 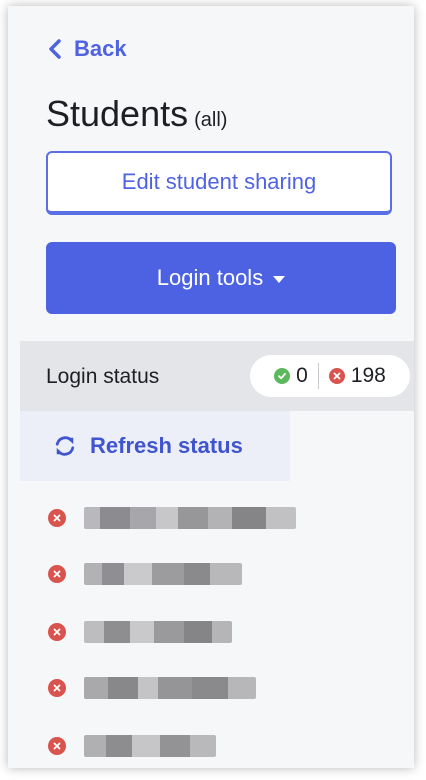 What do you see at coordinates (117, 113) in the screenshot?
I see `page-title-text: Students` at bounding box center [117, 113].